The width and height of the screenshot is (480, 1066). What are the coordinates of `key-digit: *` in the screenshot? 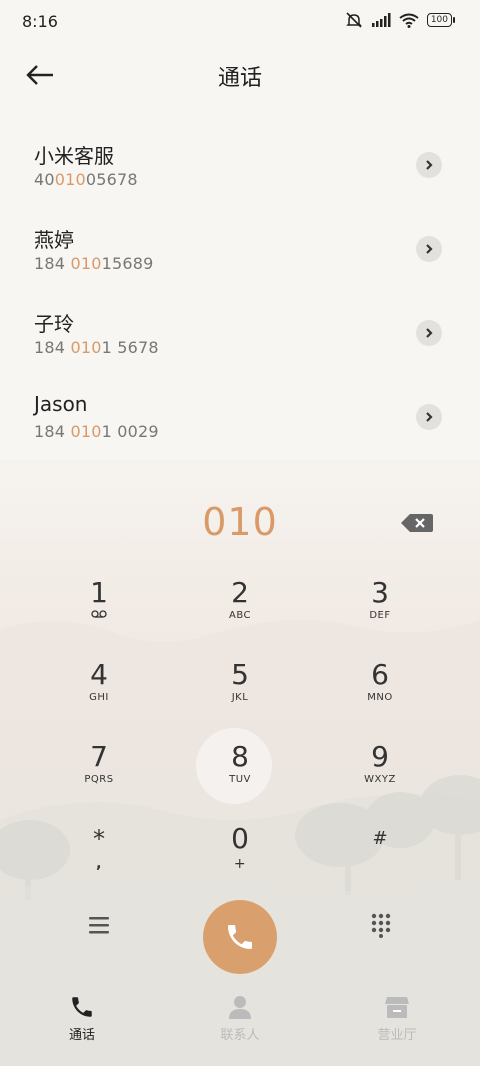 It's located at (99, 839).